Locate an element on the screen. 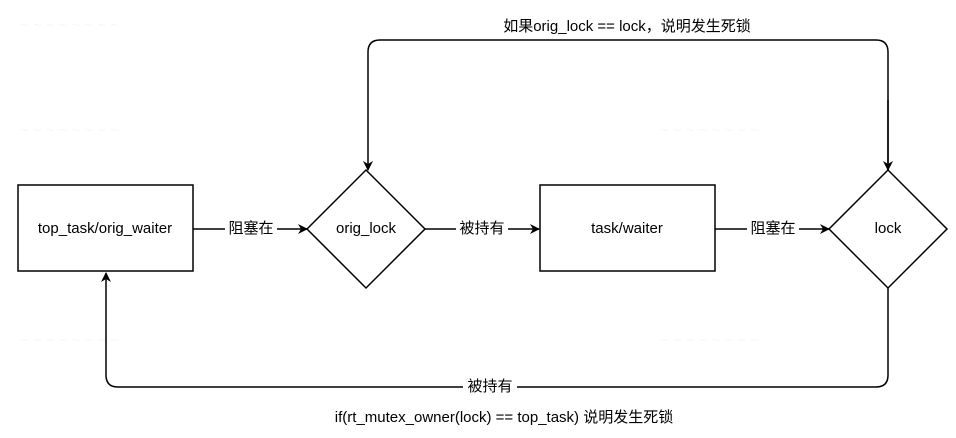 This screenshot has width=956, height=438. node-orig-lock-label: orig_lock is located at coordinates (366, 228).